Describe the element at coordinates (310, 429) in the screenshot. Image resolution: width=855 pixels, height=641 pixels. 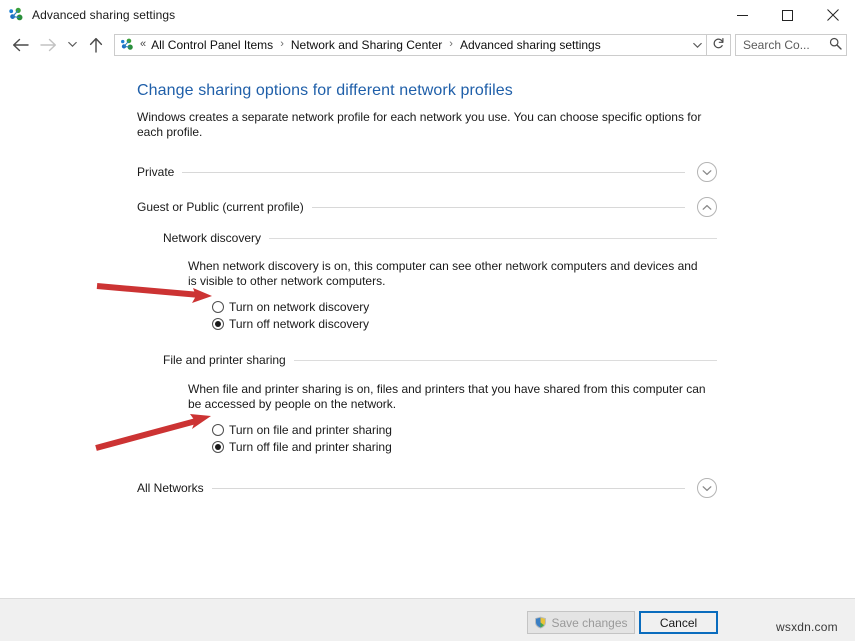
I see `radio-label: Turn on file and printer sharing` at that location.